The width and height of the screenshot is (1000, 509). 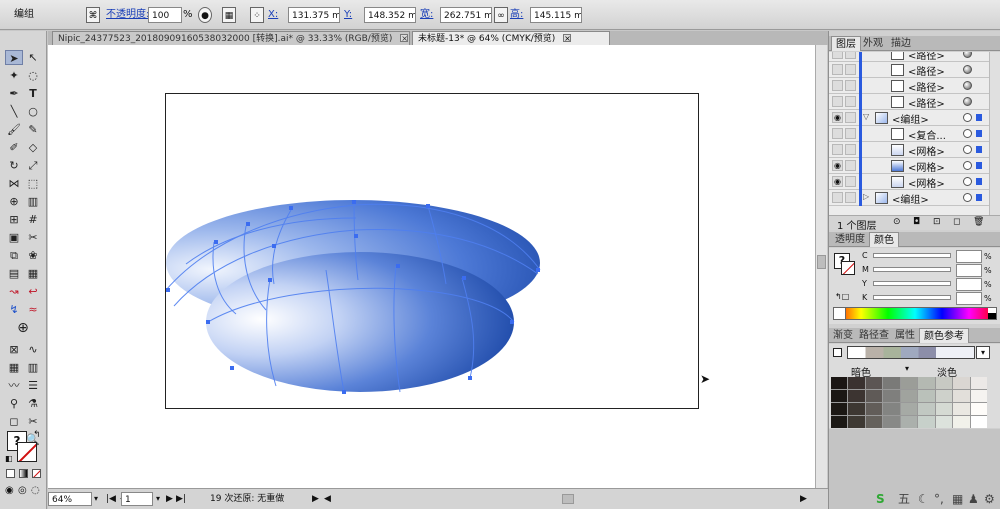 What do you see at coordinates (229, 15) in the screenshot?
I see `align-icon: ▦` at bounding box center [229, 15].